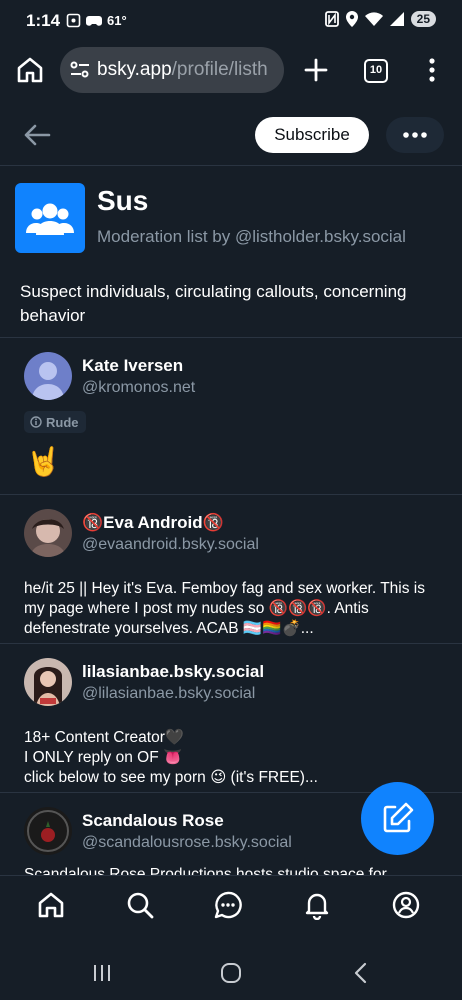 This screenshot has width=462, height=1000. What do you see at coordinates (396, 19) in the screenshot?
I see `signal-icon` at bounding box center [396, 19].